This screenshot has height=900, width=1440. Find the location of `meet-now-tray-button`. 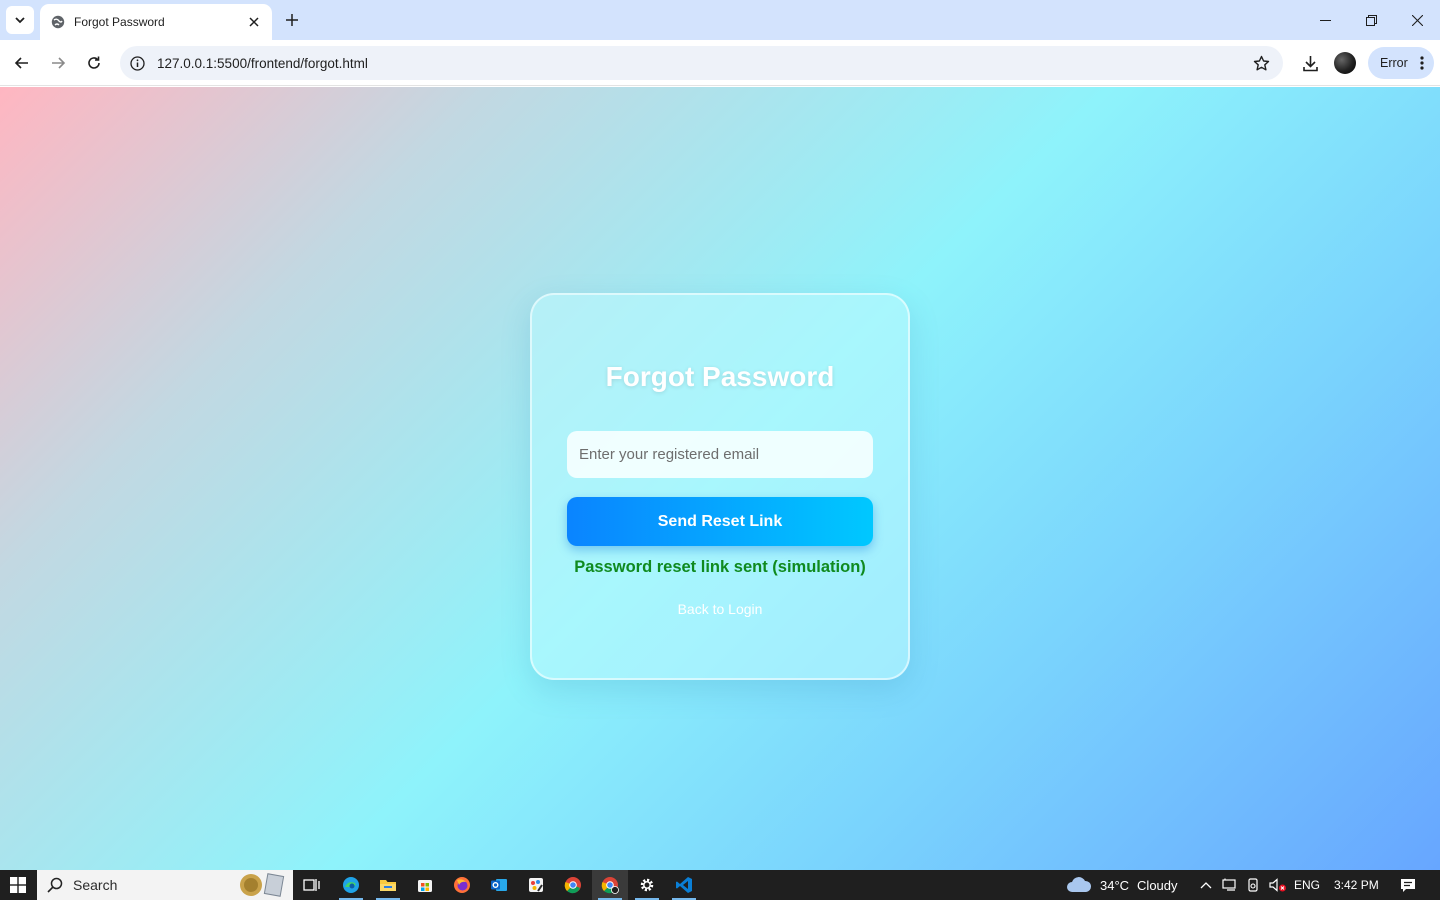

meet-now-tray-button is located at coordinates (1254, 885).